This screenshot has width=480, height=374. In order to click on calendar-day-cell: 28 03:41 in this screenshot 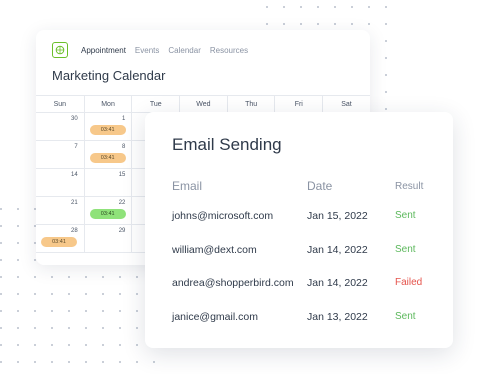, I will do `click(60, 238)`.